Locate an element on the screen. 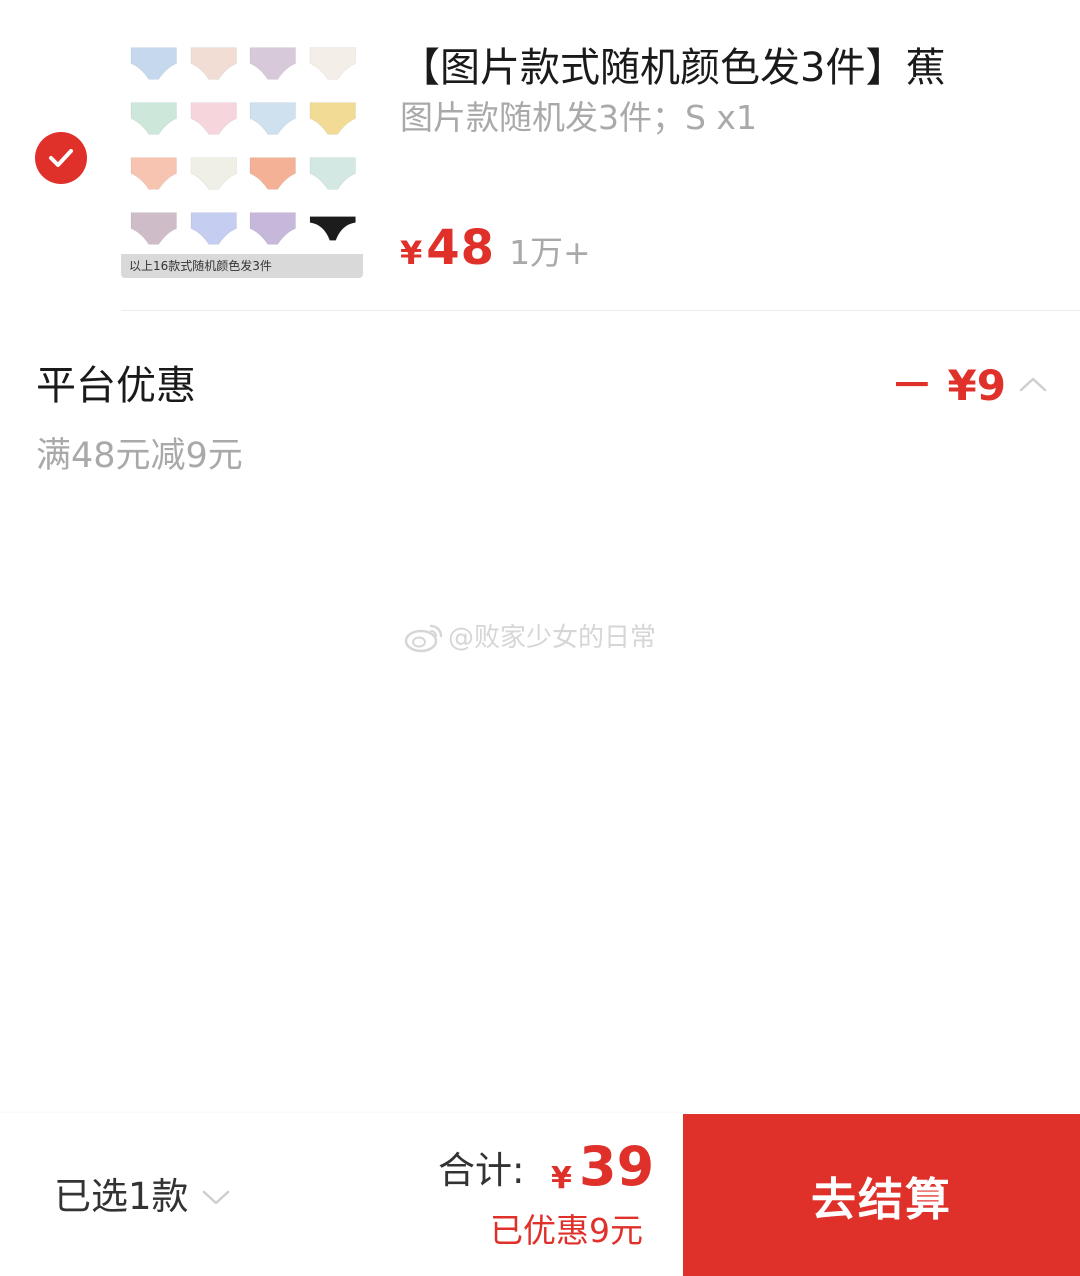  watermark-text: @败家少女的日常 is located at coordinates (552, 638).